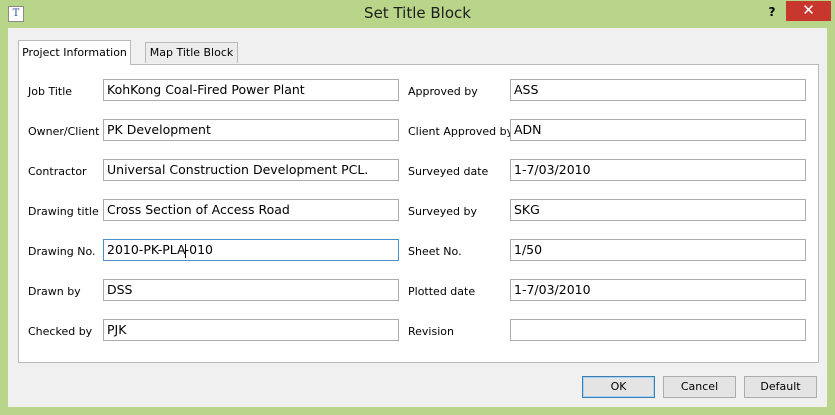 The image size is (835, 415). I want to click on ok-button: OK, so click(618, 387).